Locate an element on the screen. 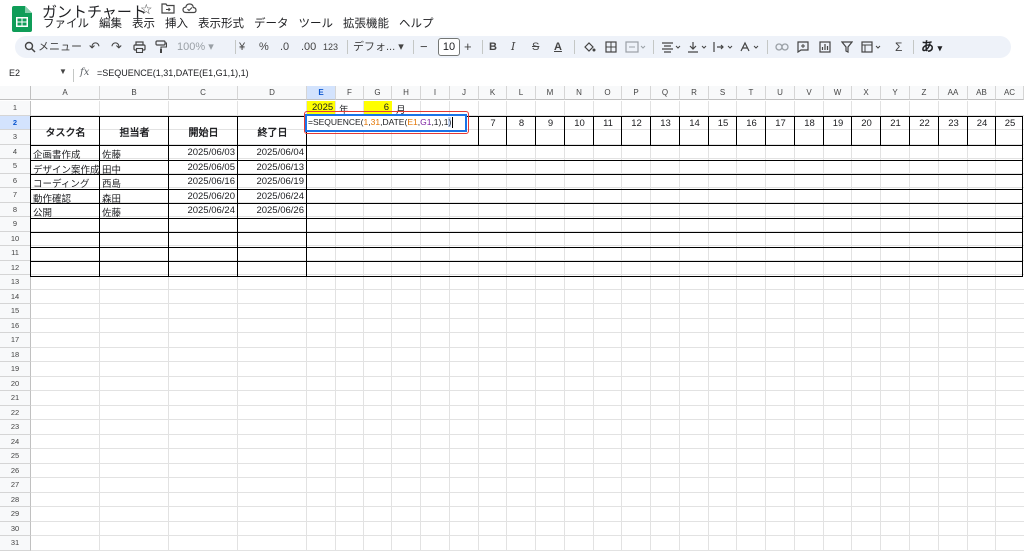  column-header-ac: AC is located at coordinates (1010, 93).